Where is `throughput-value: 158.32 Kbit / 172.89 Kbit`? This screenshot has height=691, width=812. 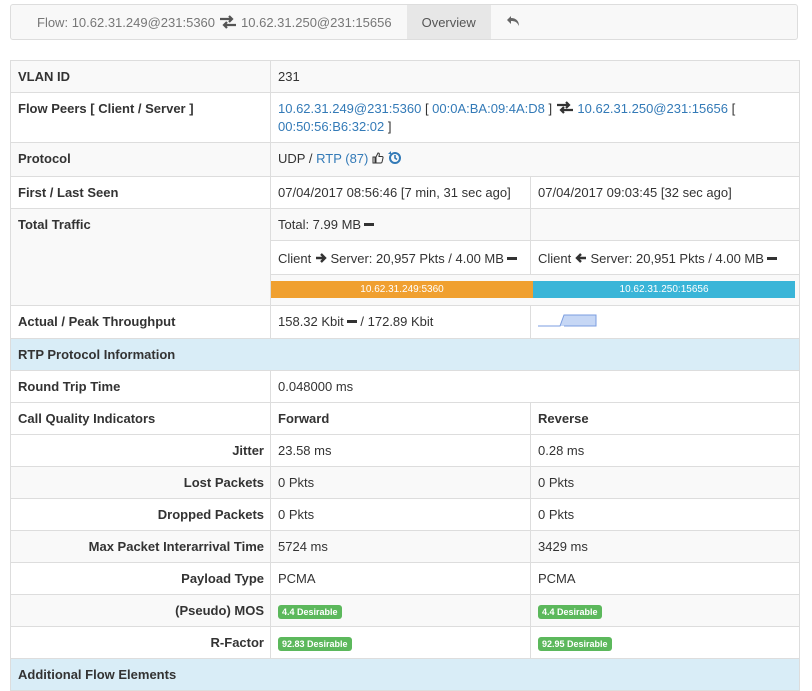
throughput-value: 158.32 Kbit / 172.89 Kbit is located at coordinates (400, 321).